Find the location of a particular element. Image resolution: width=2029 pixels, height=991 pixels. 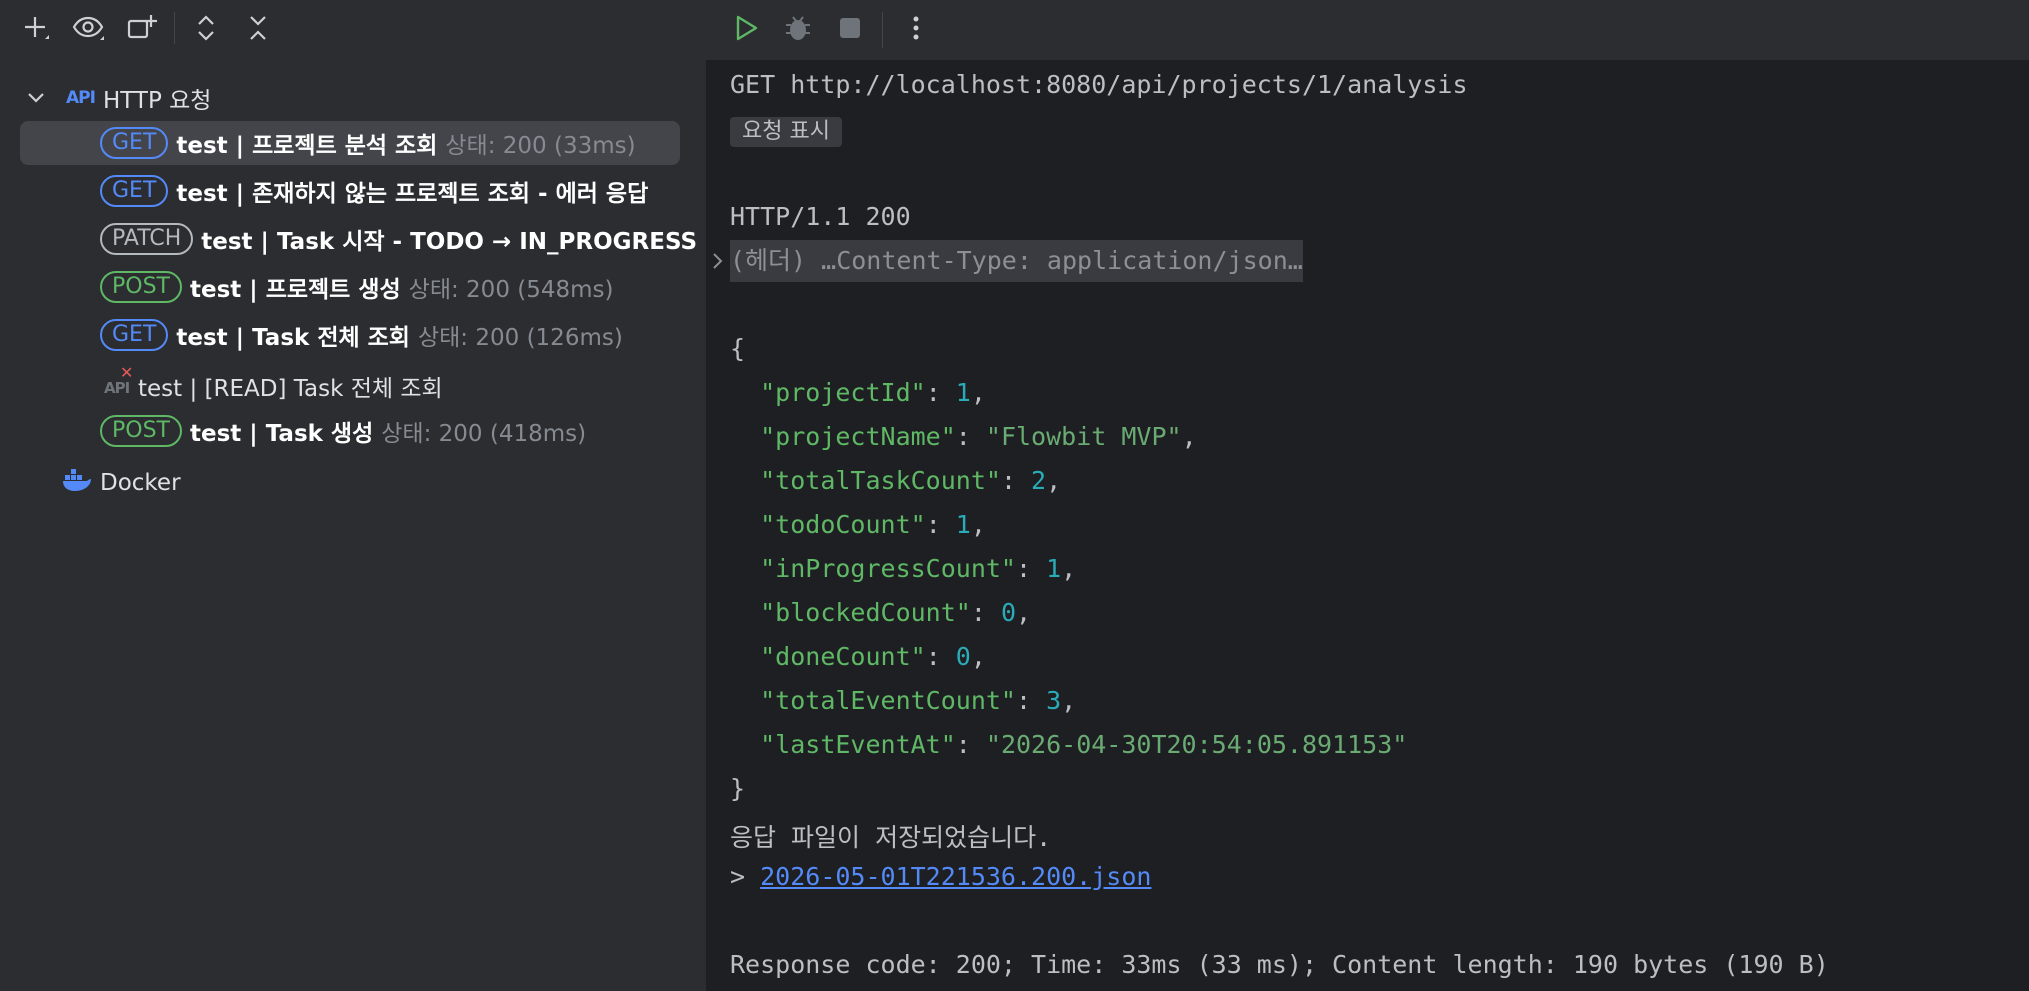

json-field-line: "todoCount": 1, is located at coordinates (873, 524).